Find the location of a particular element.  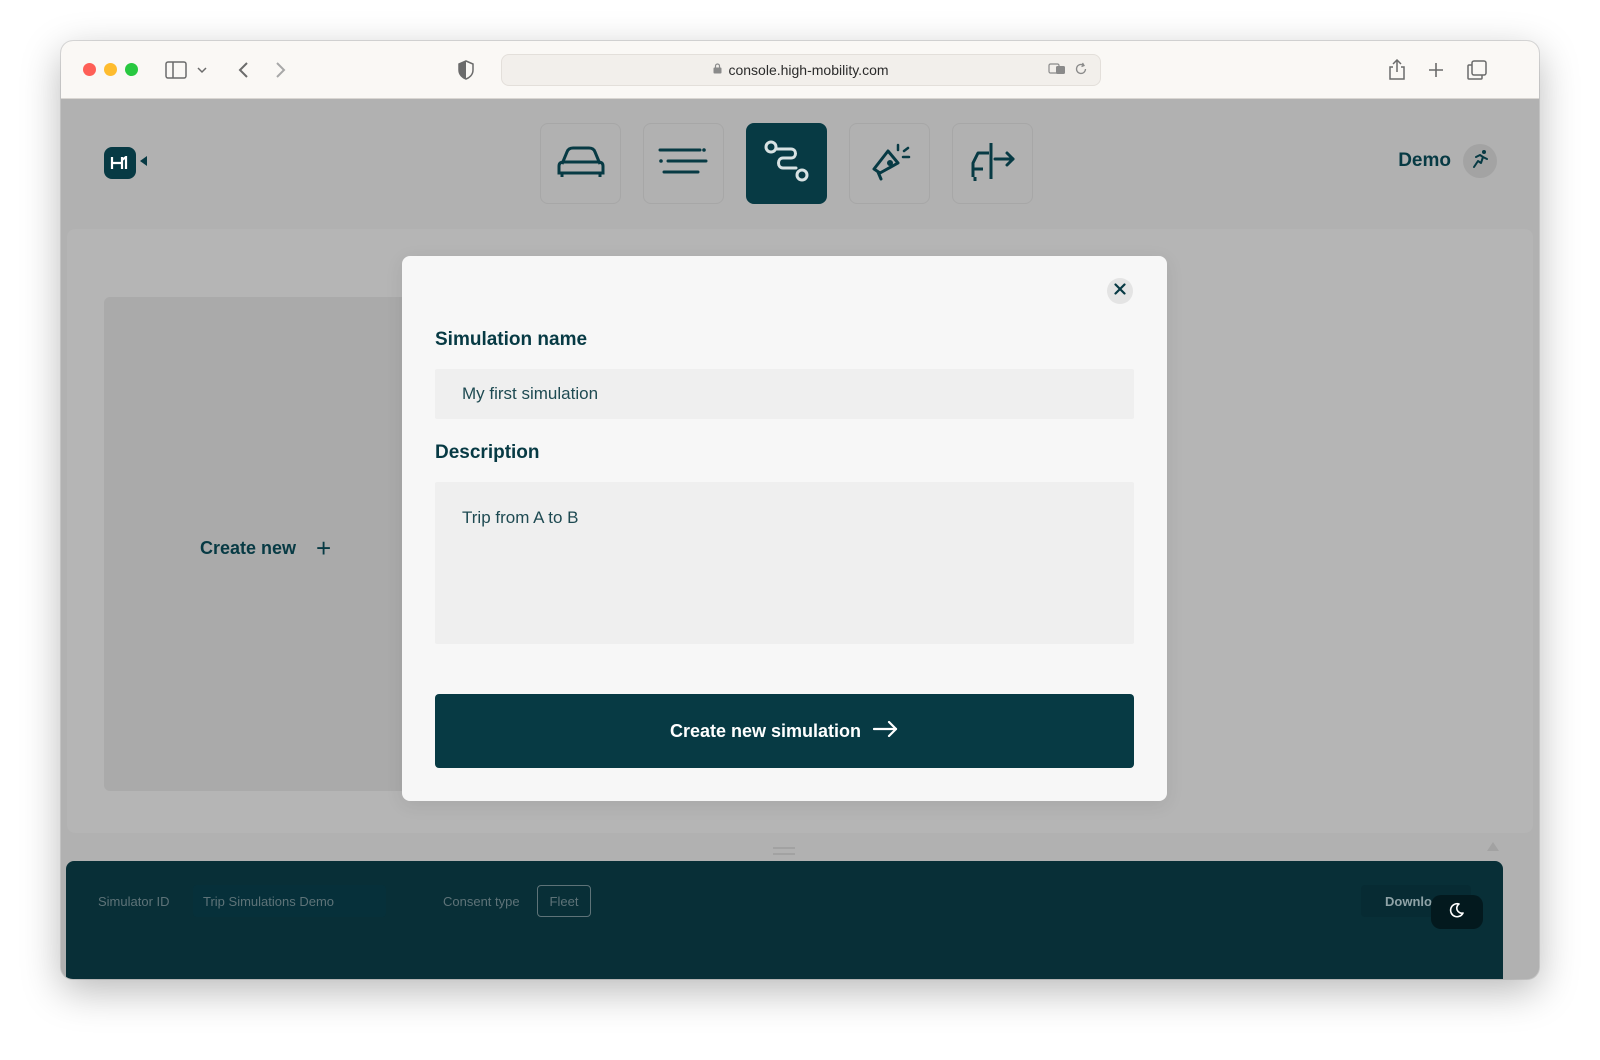

user-name: Demo is located at coordinates (1424, 160).